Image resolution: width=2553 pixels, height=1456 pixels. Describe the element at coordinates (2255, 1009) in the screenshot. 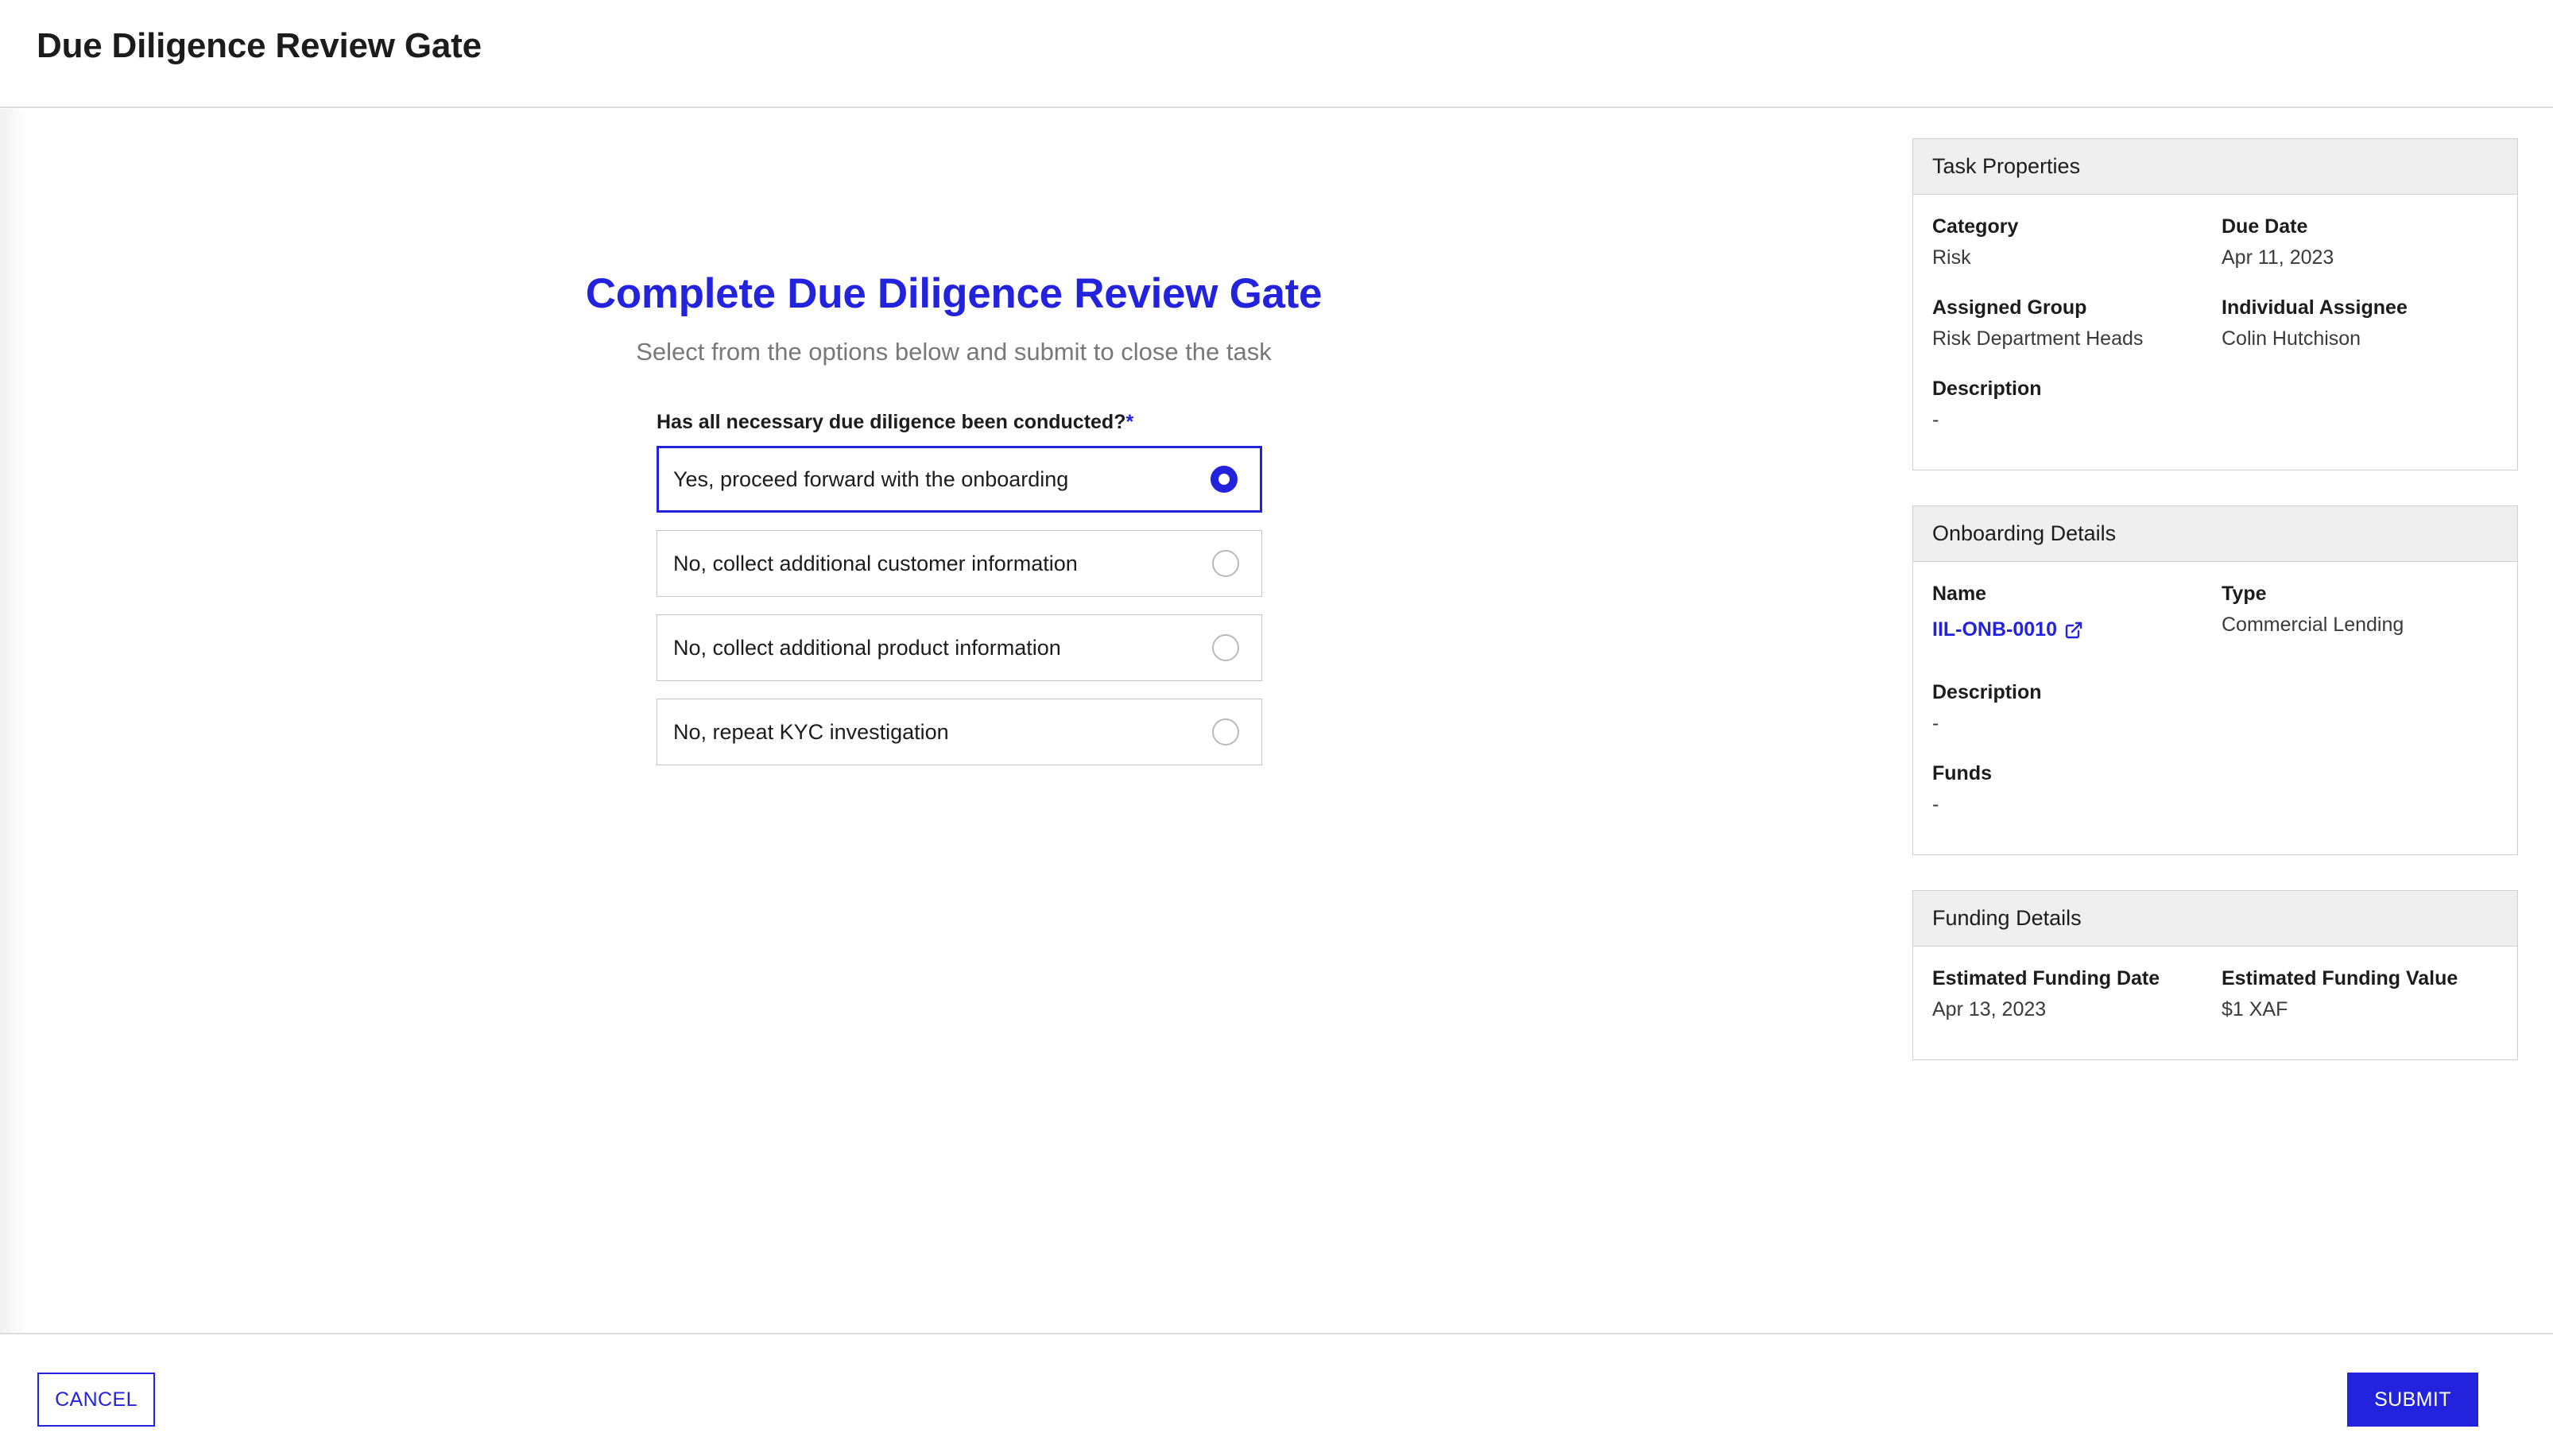

I see `field-value-est-funding-value: $1 XAF` at that location.